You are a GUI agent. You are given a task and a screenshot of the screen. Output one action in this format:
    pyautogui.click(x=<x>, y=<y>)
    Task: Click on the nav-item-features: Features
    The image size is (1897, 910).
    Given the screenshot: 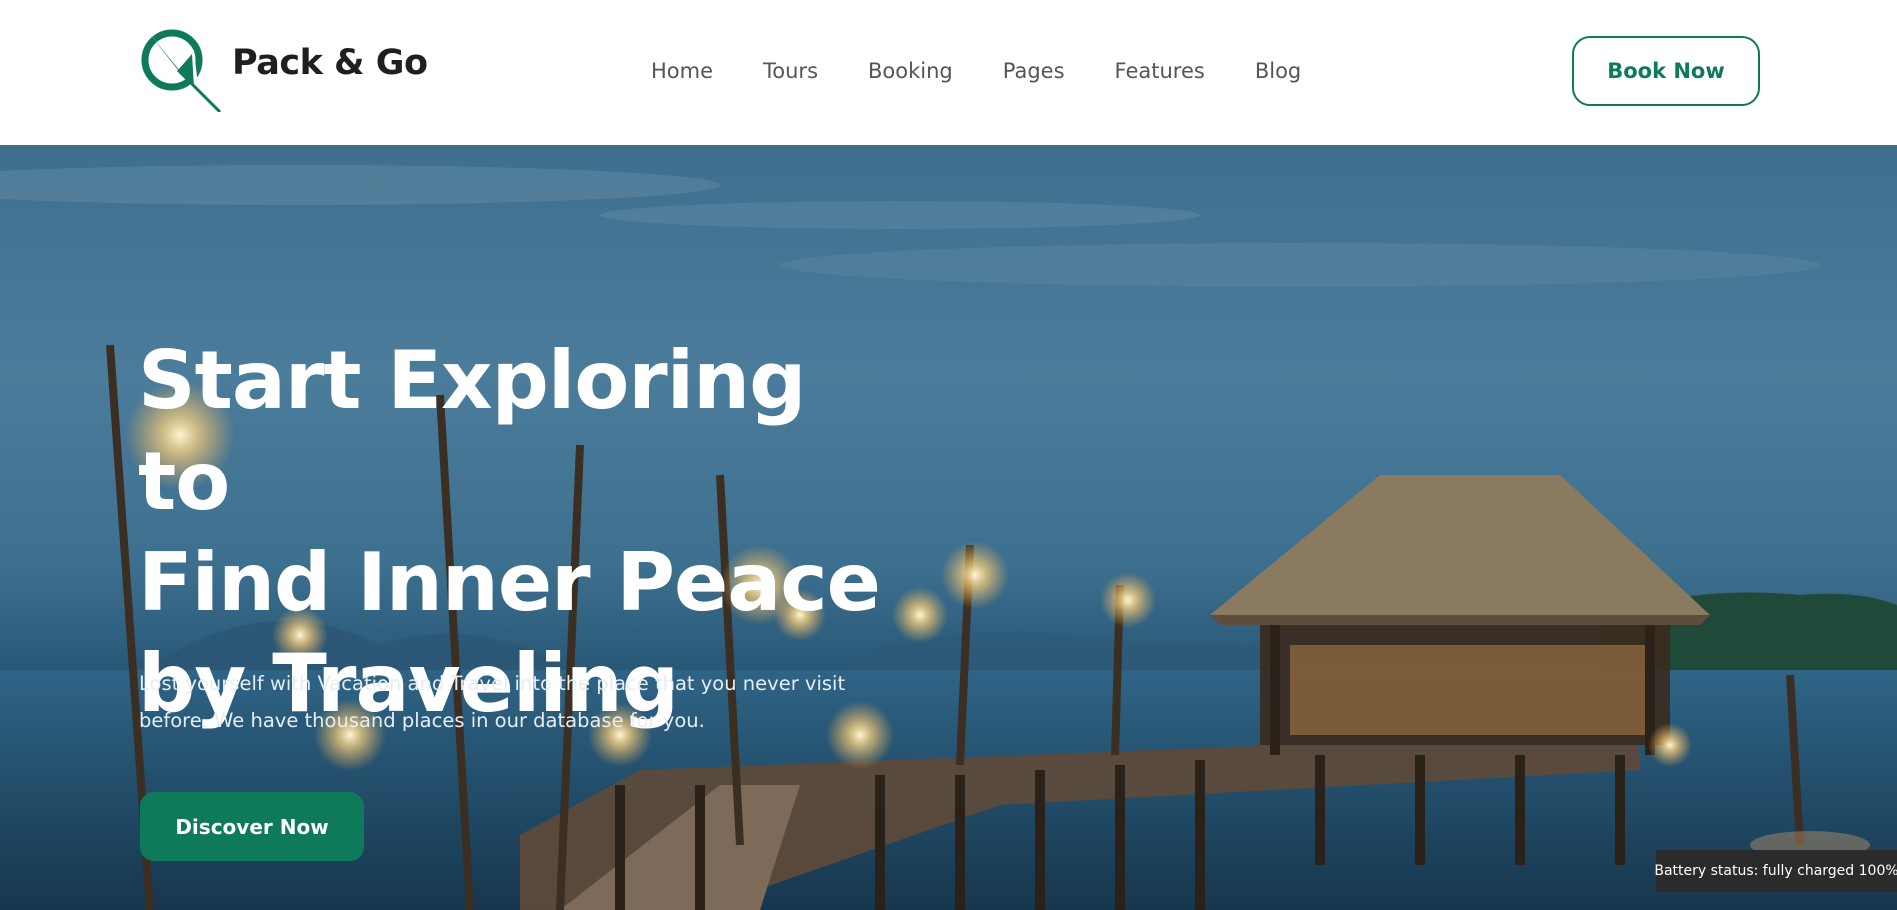 What is the action you would take?
    pyautogui.click(x=1160, y=71)
    